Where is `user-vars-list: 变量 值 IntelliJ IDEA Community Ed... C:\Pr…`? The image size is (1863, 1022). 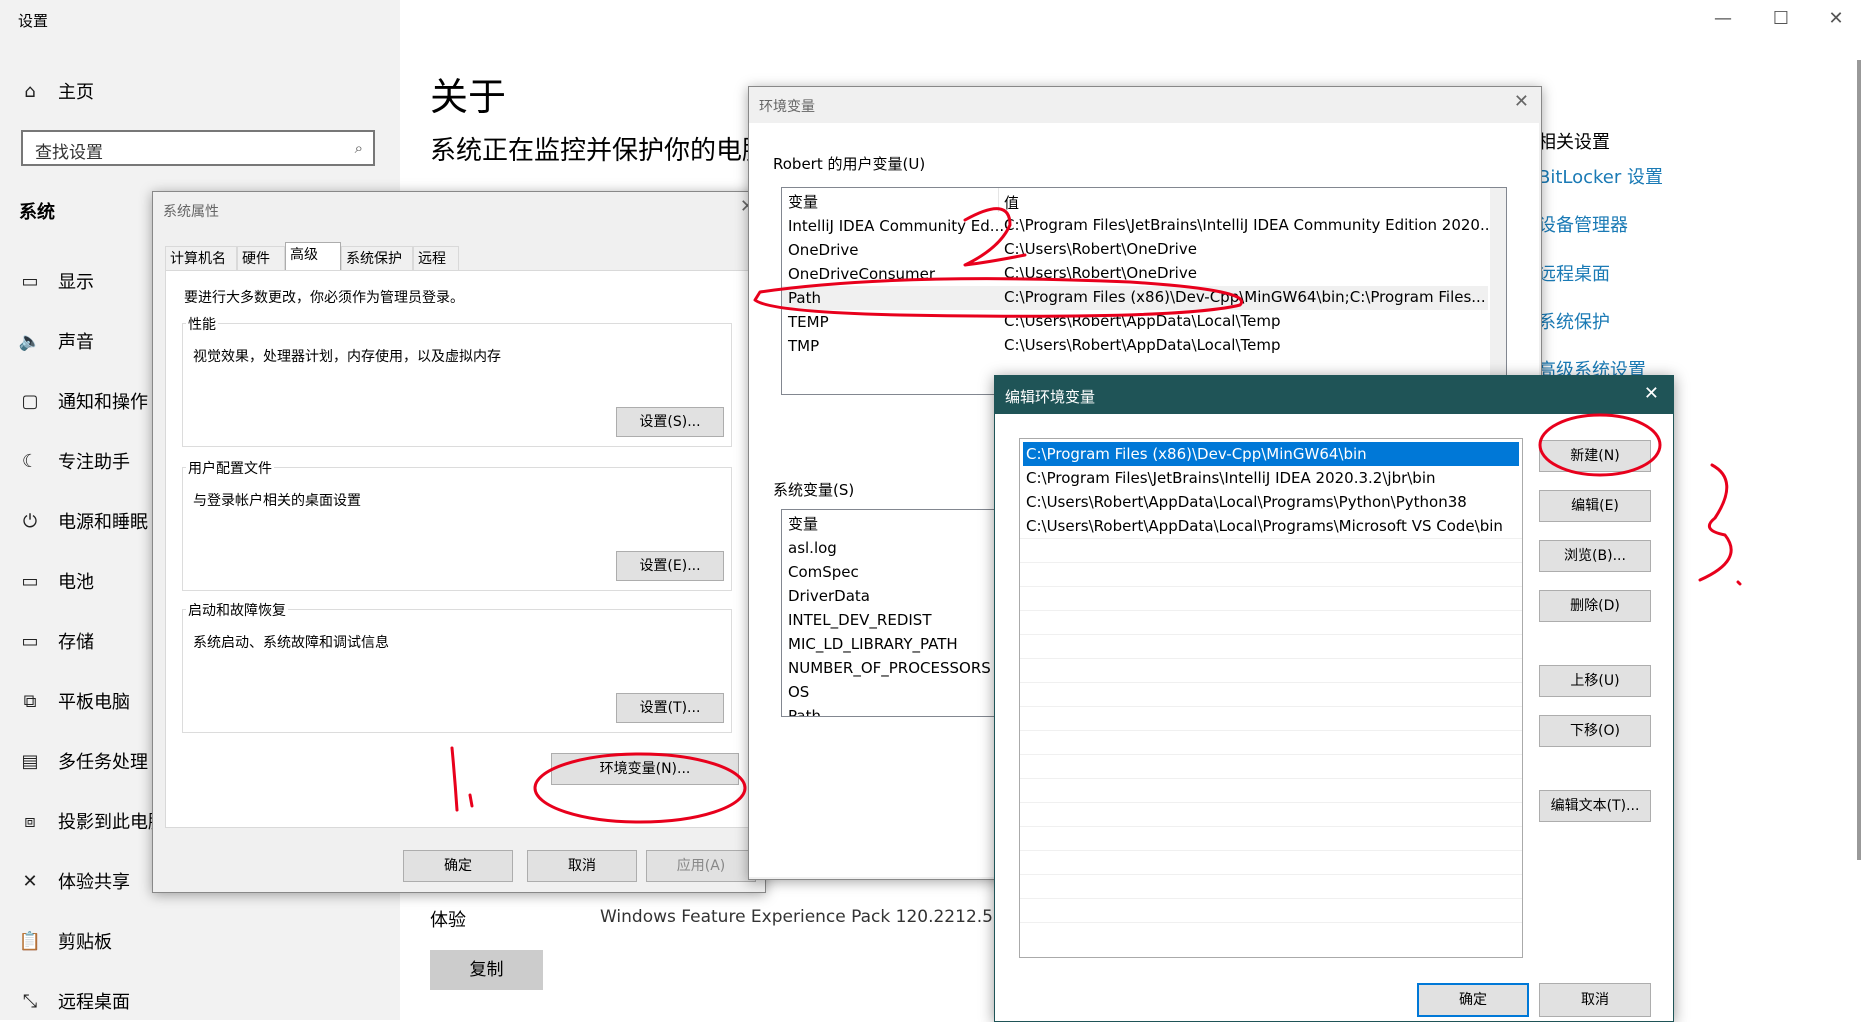
user-vars-list: 变量 值 IntelliJ IDEA Community Ed... C:\Pr… is located at coordinates (1144, 291).